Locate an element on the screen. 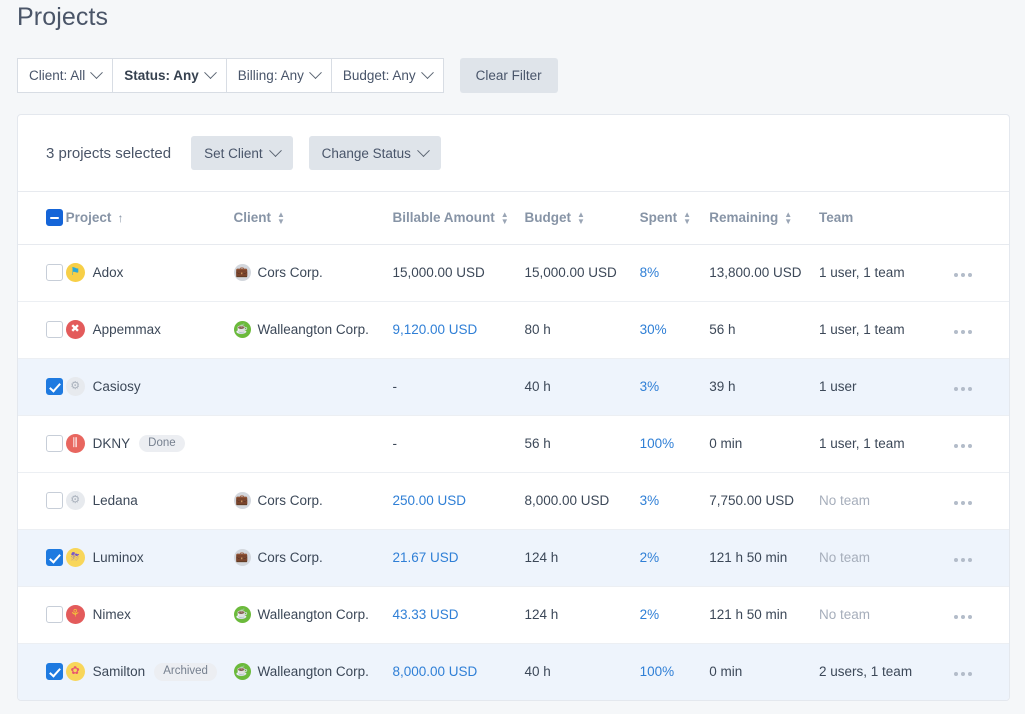  budget-cell: 56 h is located at coordinates (582, 444).